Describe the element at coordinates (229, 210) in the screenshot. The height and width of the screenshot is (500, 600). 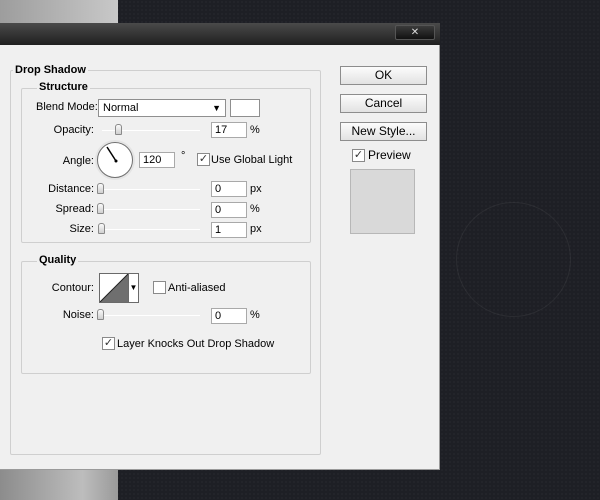
I see `spread-input: 0` at that location.